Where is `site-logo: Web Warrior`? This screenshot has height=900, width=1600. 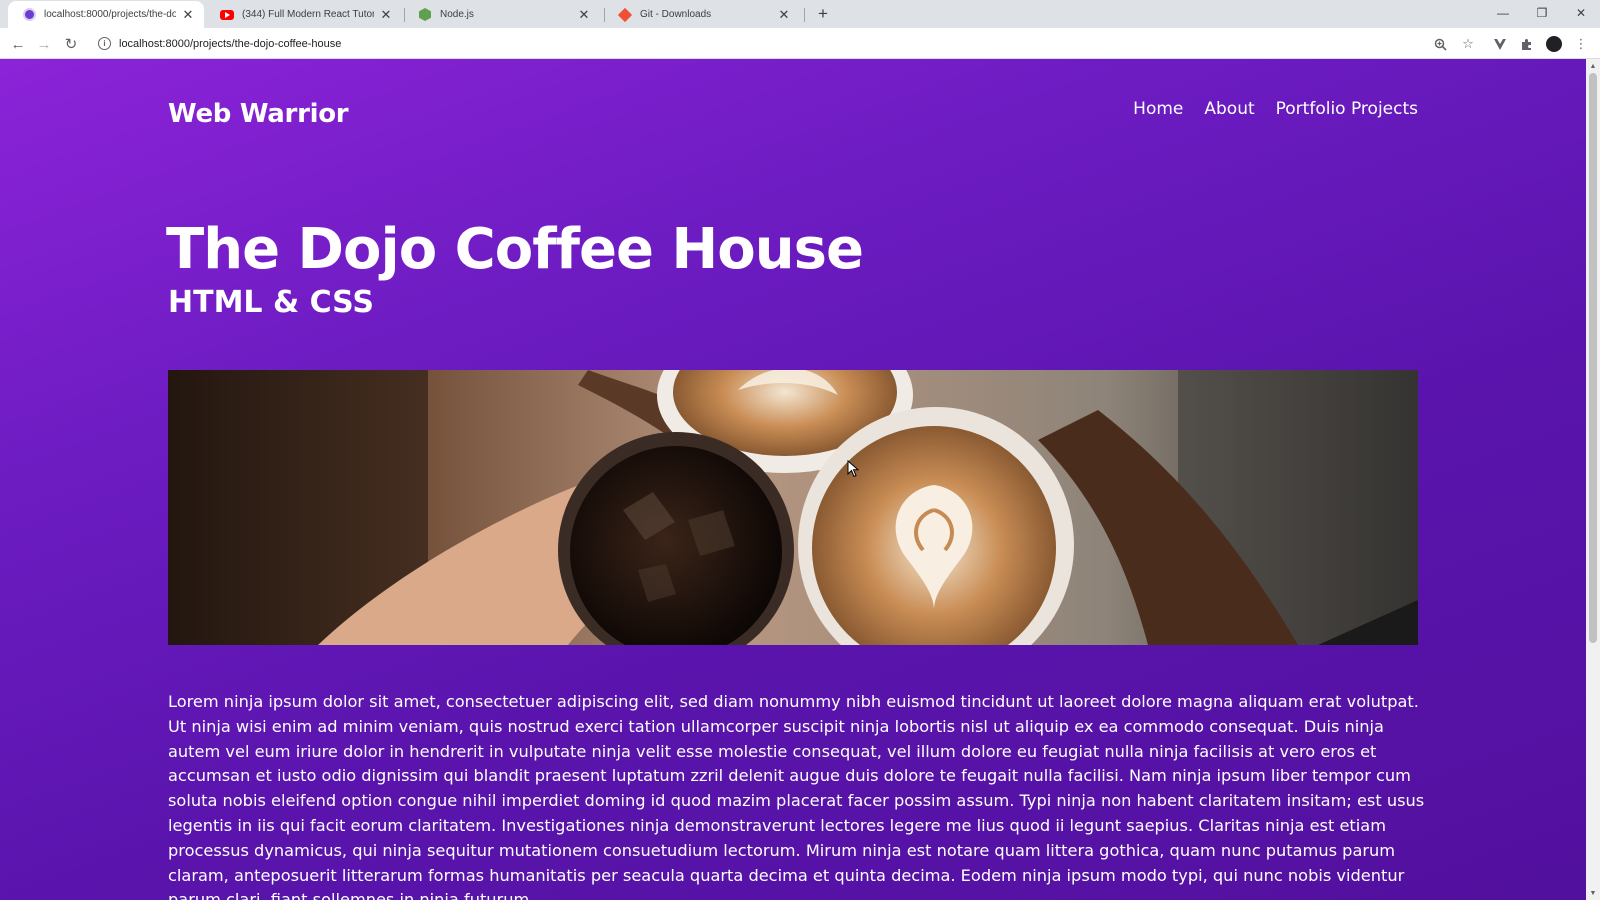
site-logo: Web Warrior is located at coordinates (258, 114).